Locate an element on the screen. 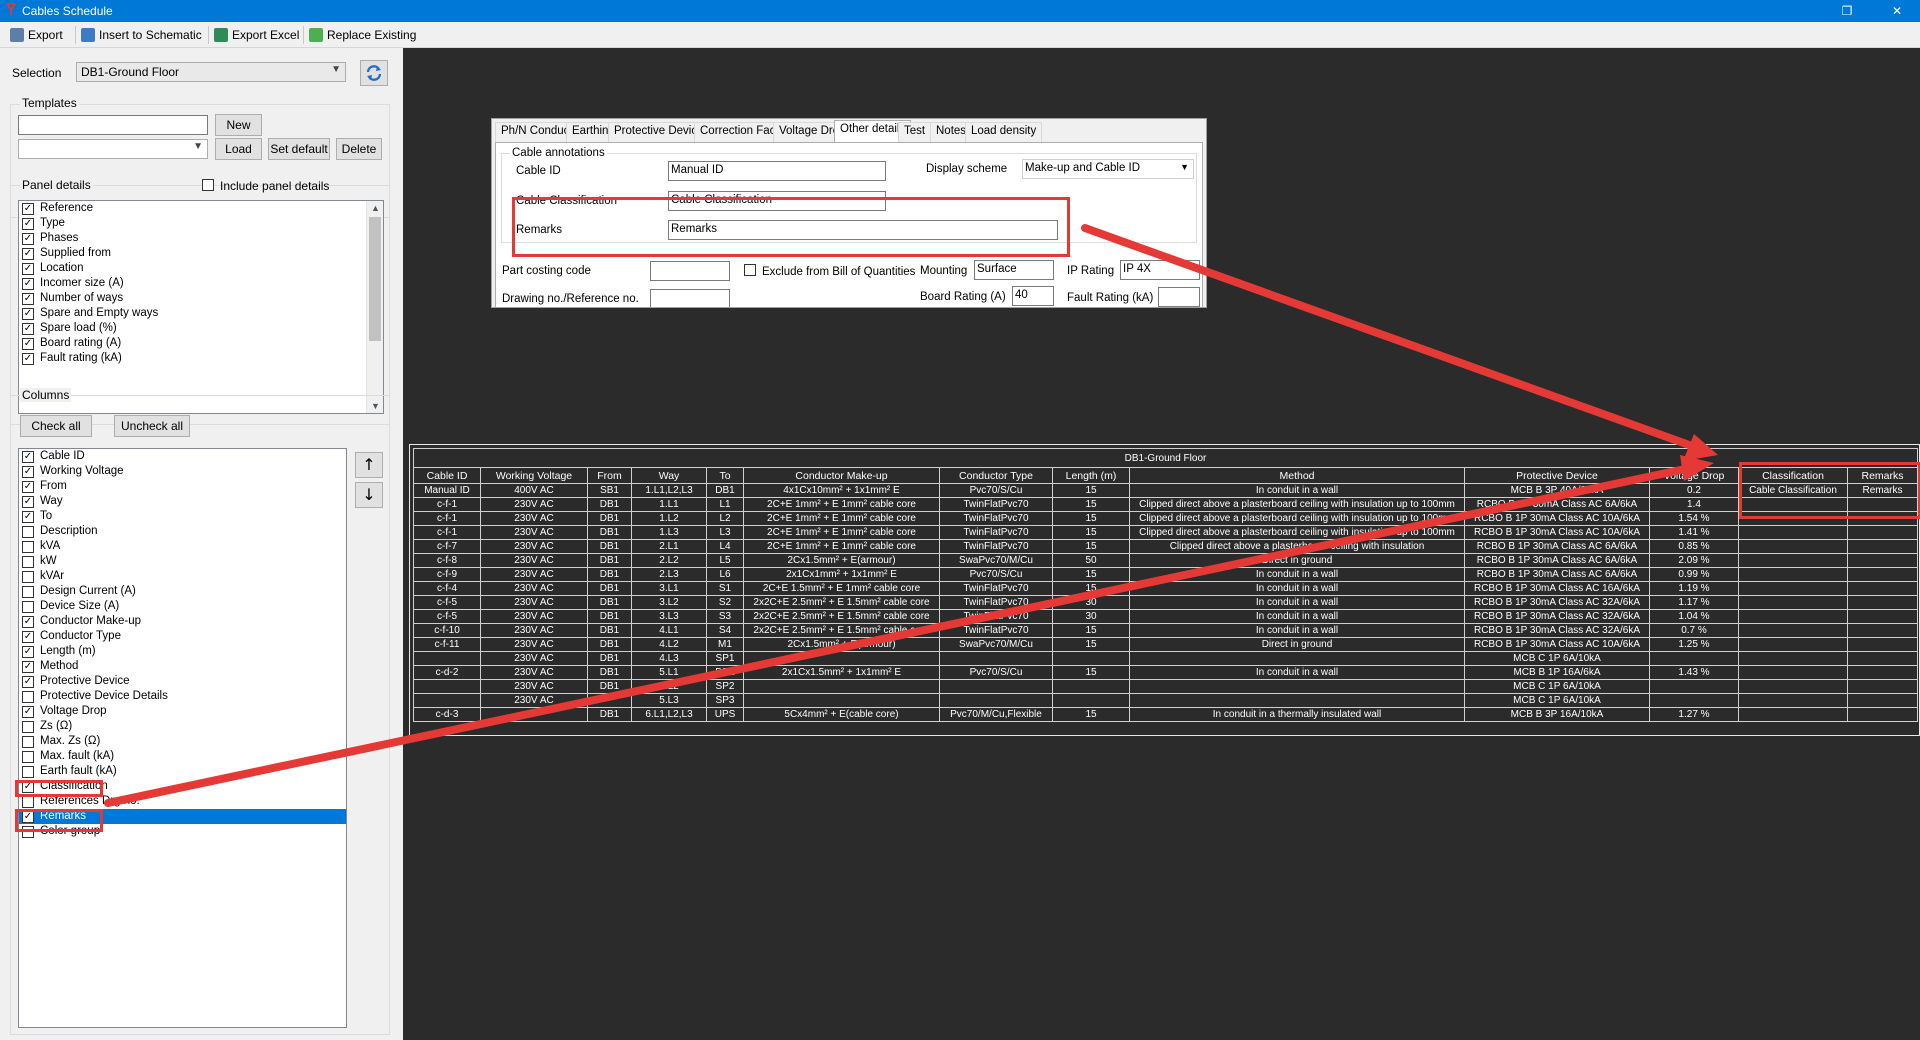 The image size is (1920, 1040). close-icon: ✕ is located at coordinates (1897, 11).